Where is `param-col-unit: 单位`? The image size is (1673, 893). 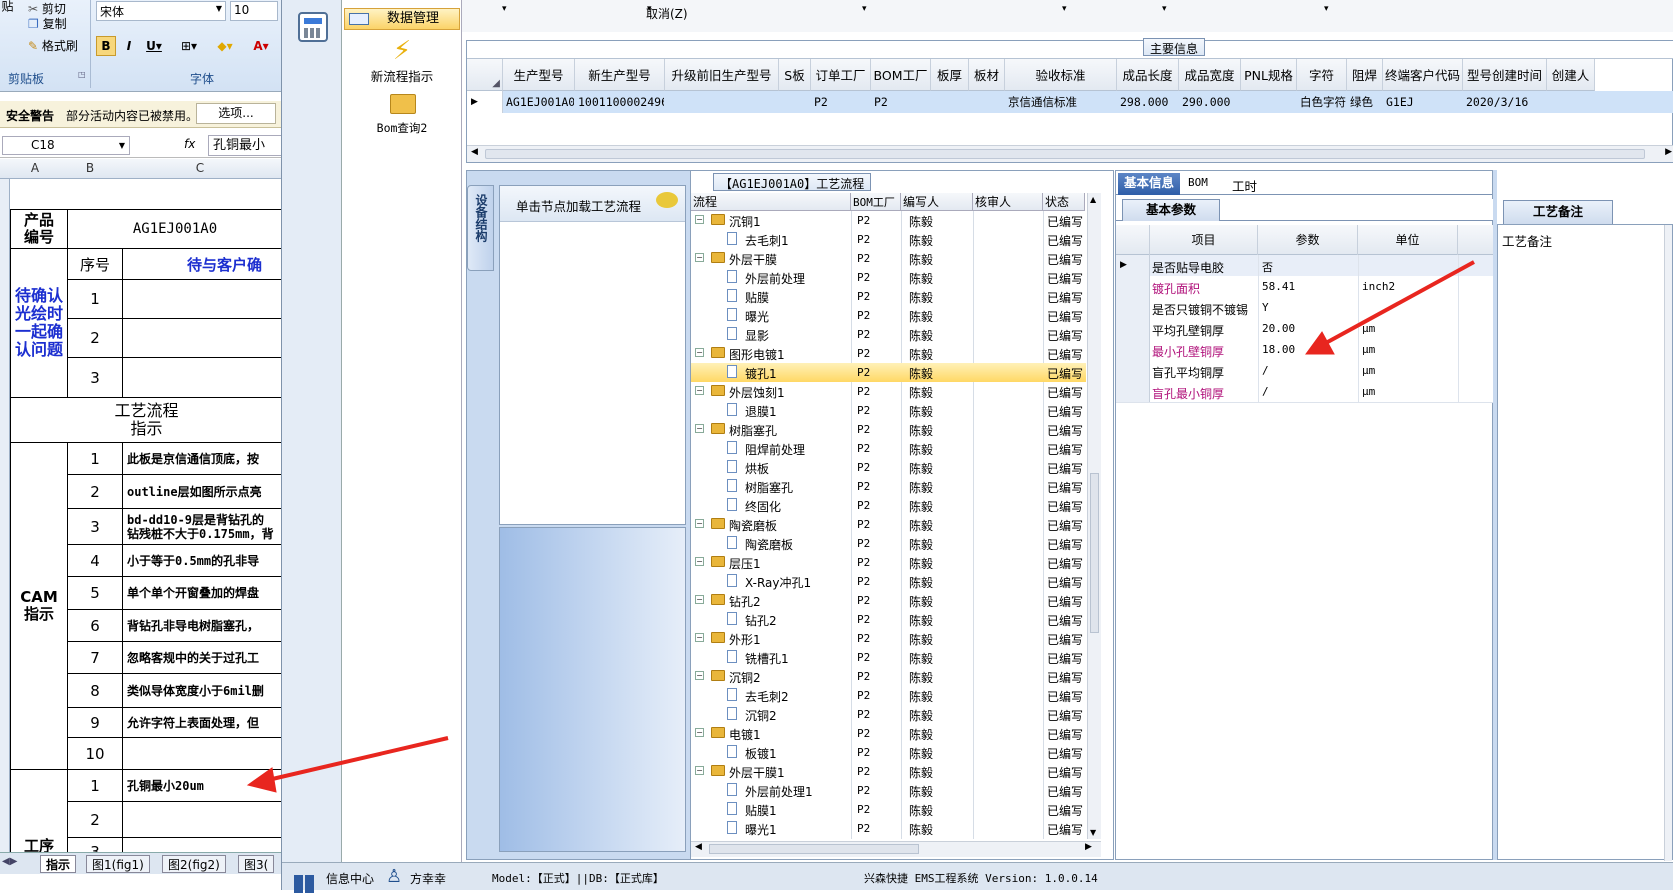
param-col-unit: 单位 is located at coordinates (1408, 240).